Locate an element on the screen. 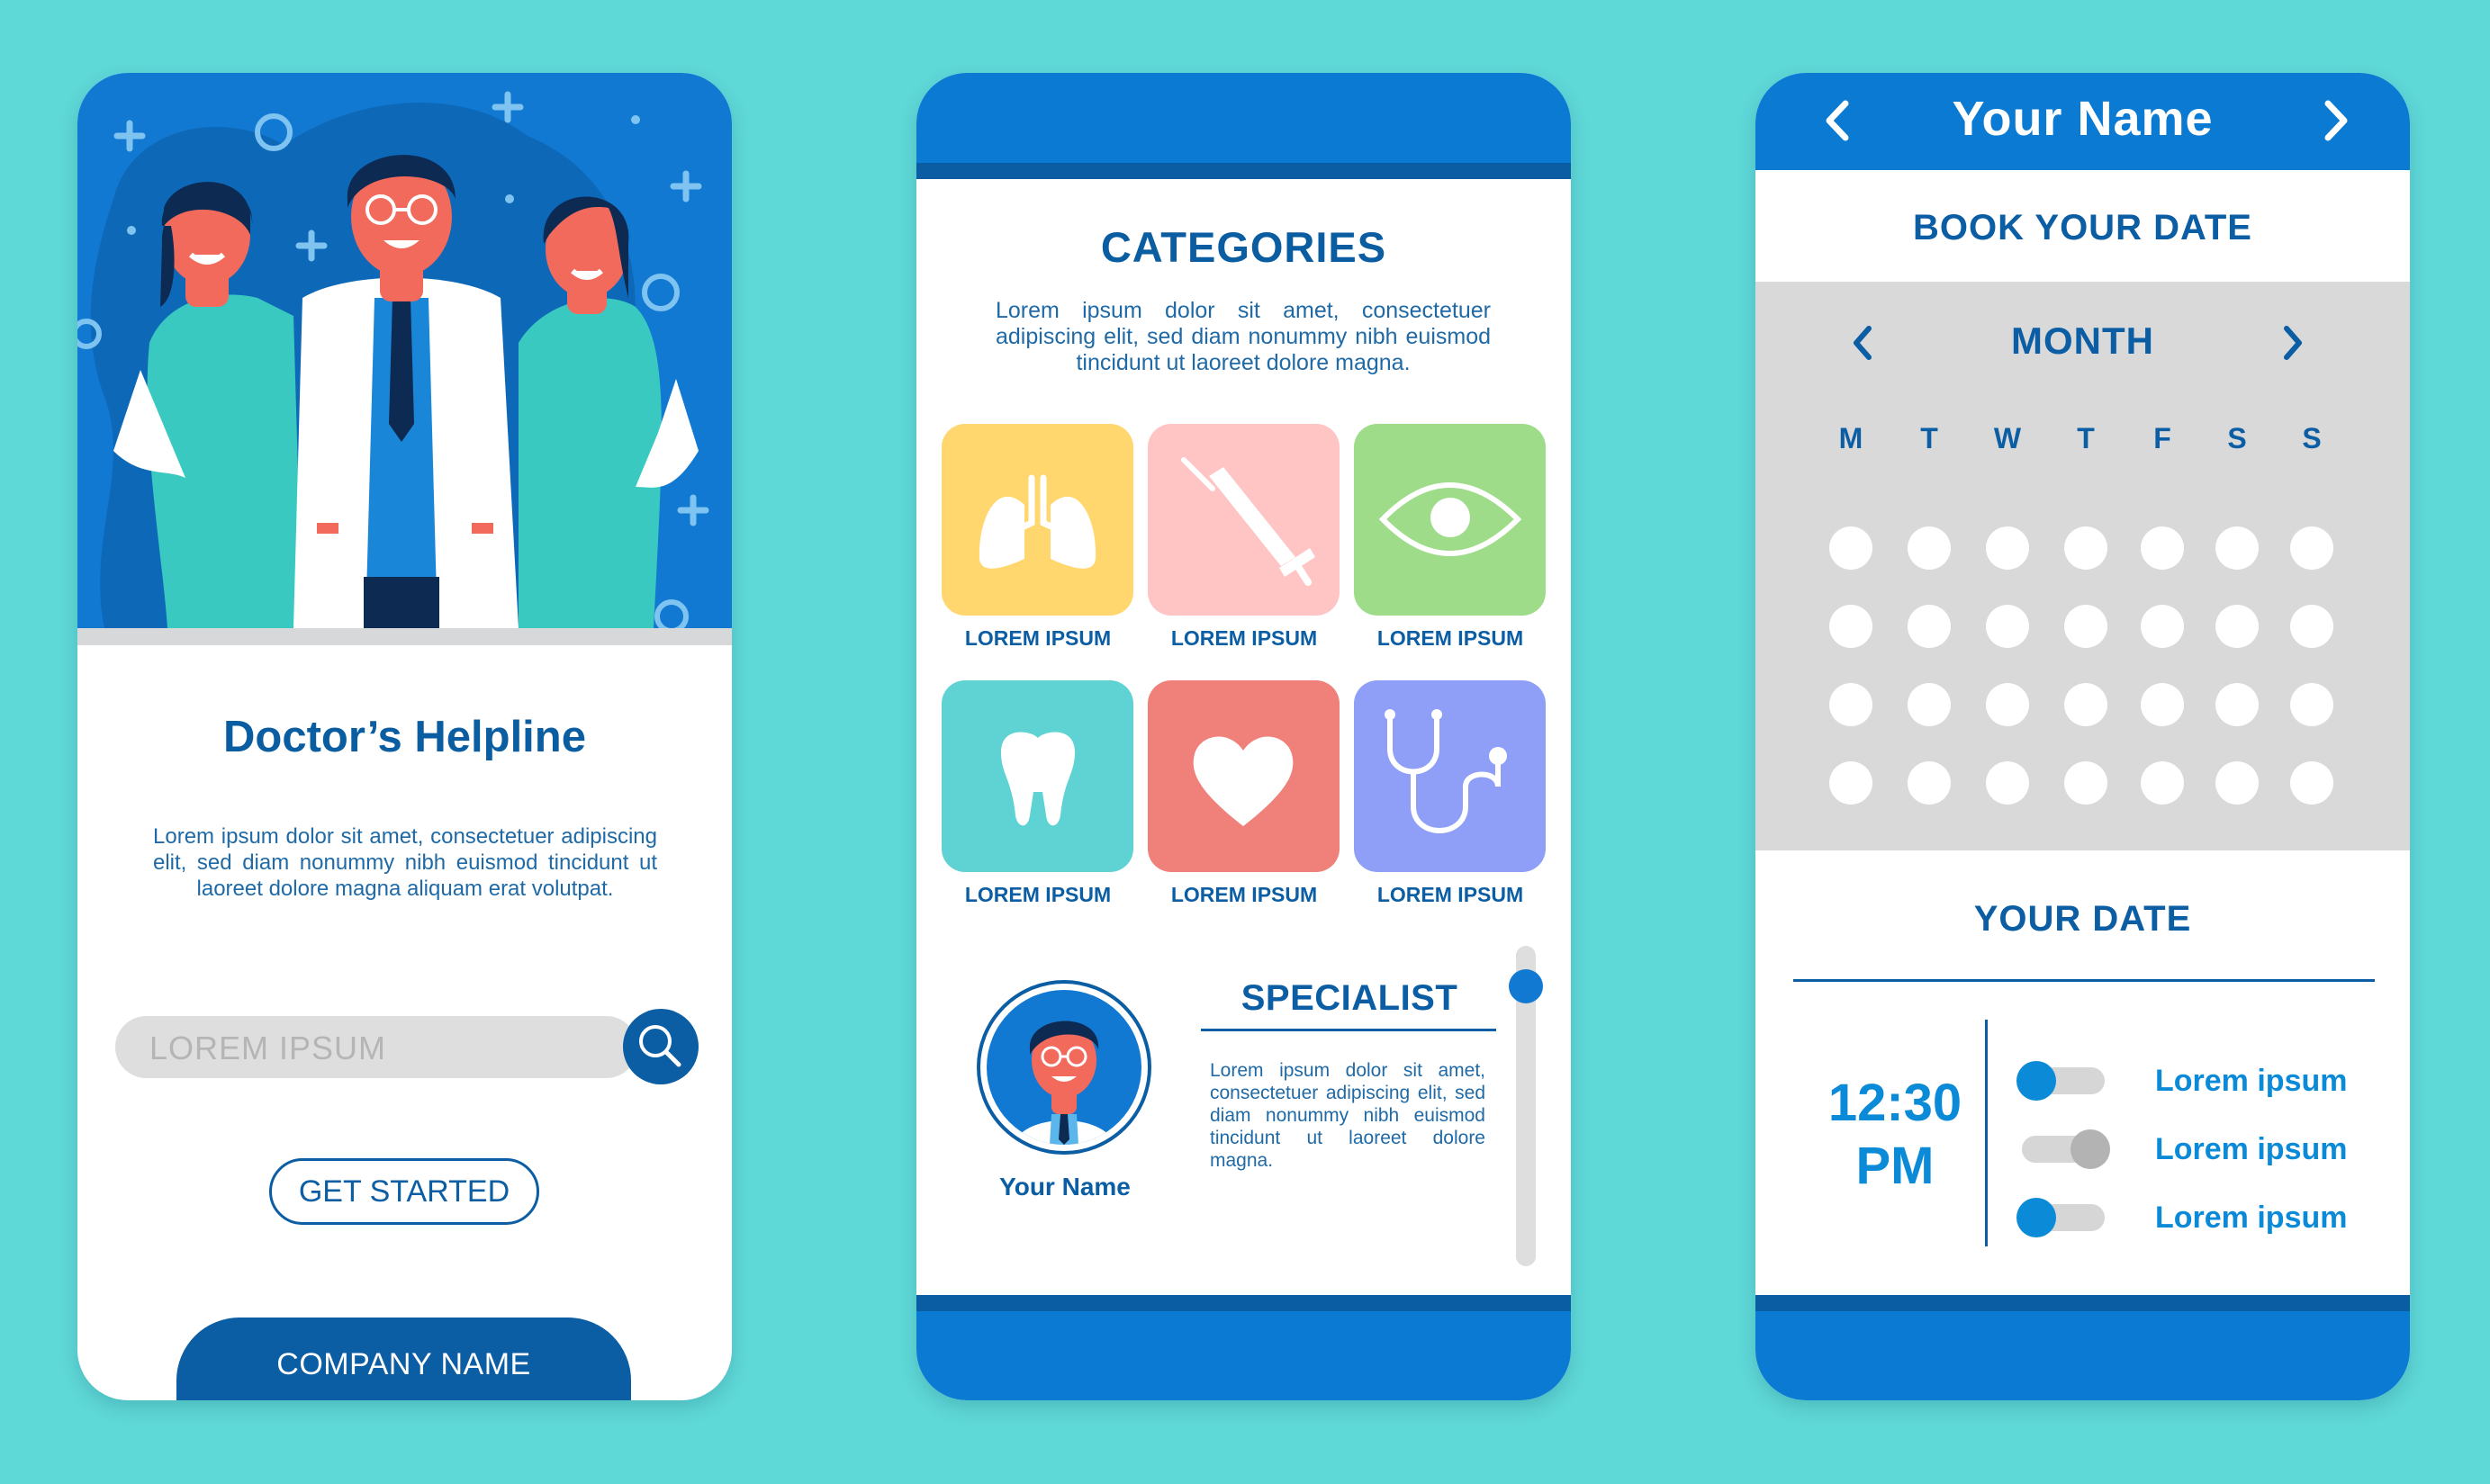 This screenshot has width=2490, height=1484. calendar: MONTH M T W T F S S is located at coordinates (2083, 566).